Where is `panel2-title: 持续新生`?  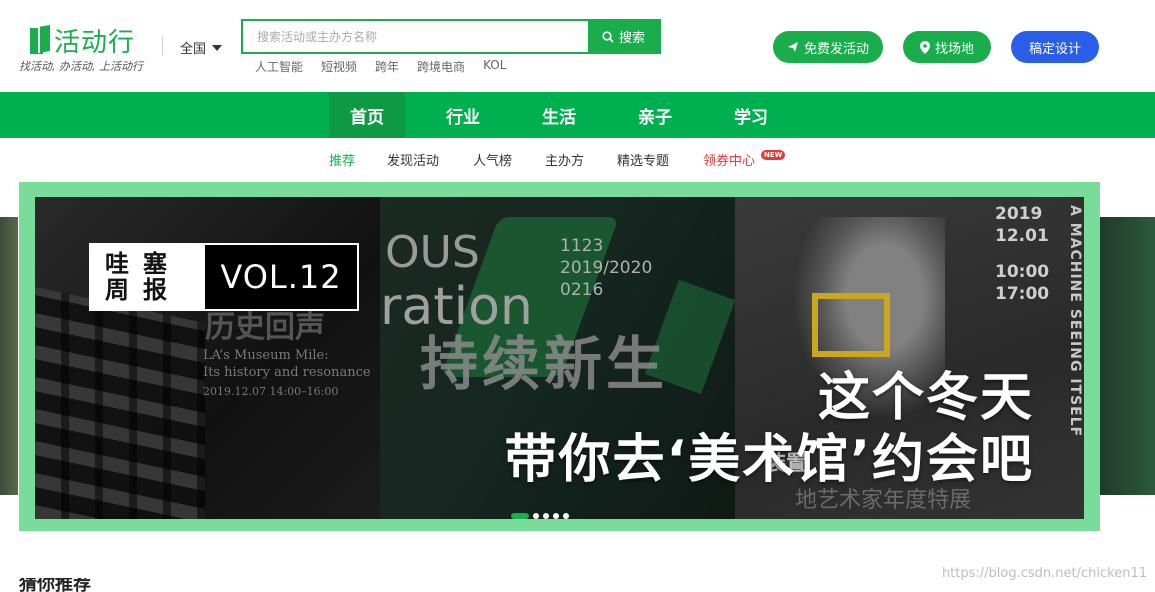 panel2-title: 持续新生 is located at coordinates (544, 359).